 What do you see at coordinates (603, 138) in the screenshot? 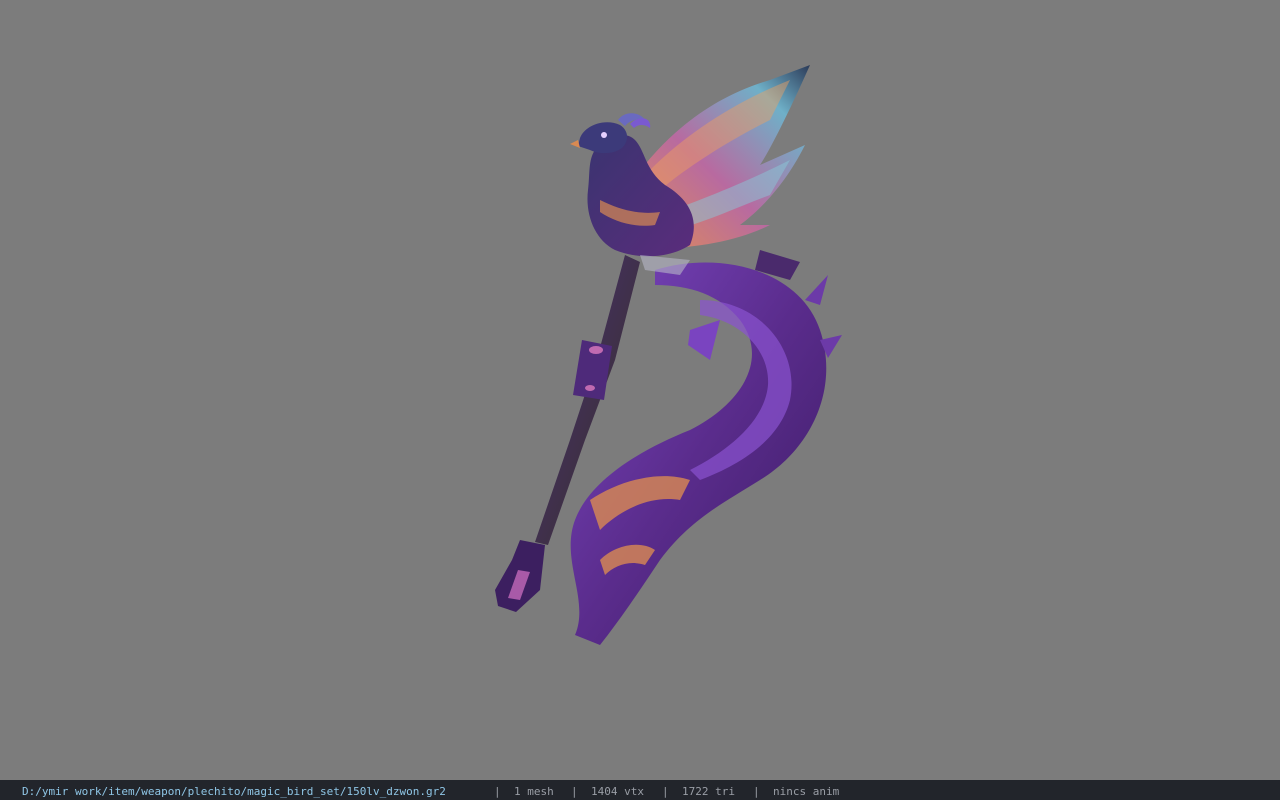
I see `bird-head` at bounding box center [603, 138].